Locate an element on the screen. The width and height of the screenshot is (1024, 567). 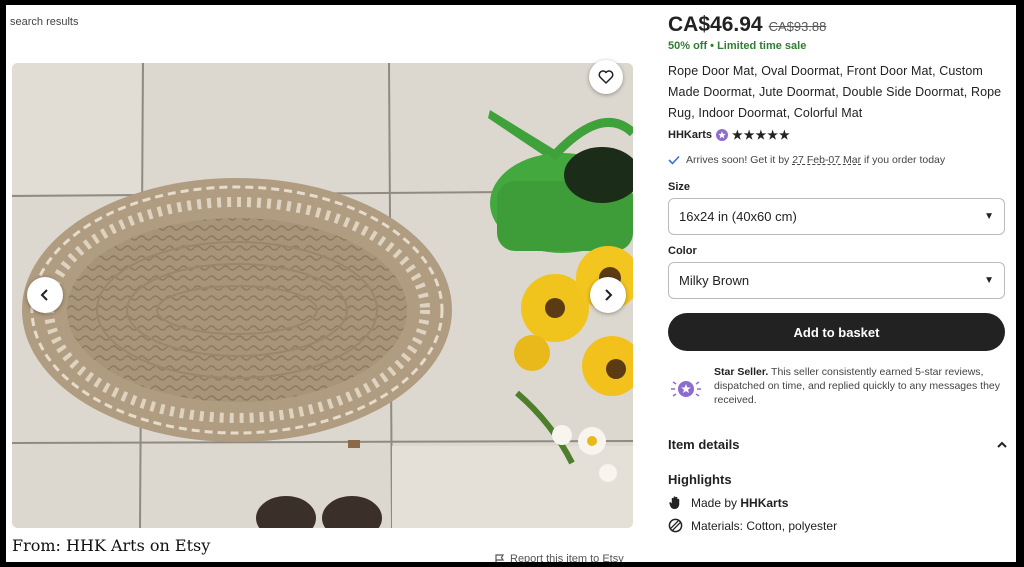
made-by-text: Made by HHKarts is located at coordinates (739, 503).